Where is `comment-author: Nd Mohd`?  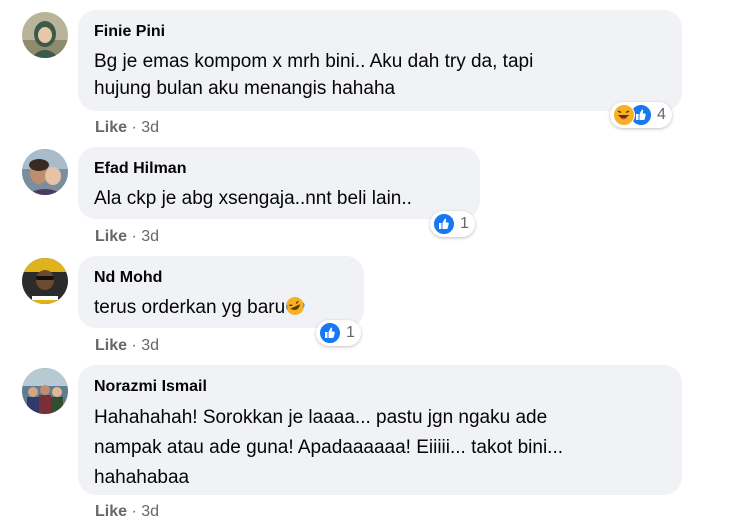 comment-author: Nd Mohd is located at coordinates (222, 278).